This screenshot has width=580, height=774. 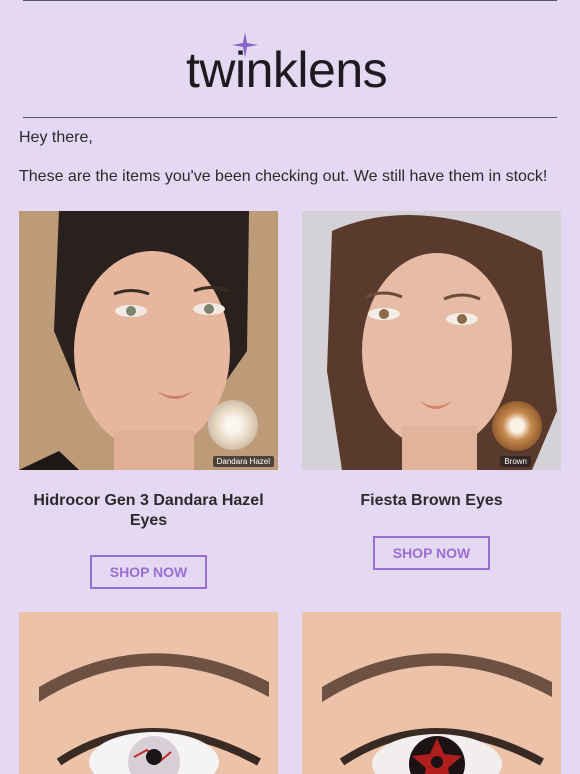 What do you see at coordinates (515, 461) in the screenshot?
I see `swatch-label: Brown` at bounding box center [515, 461].